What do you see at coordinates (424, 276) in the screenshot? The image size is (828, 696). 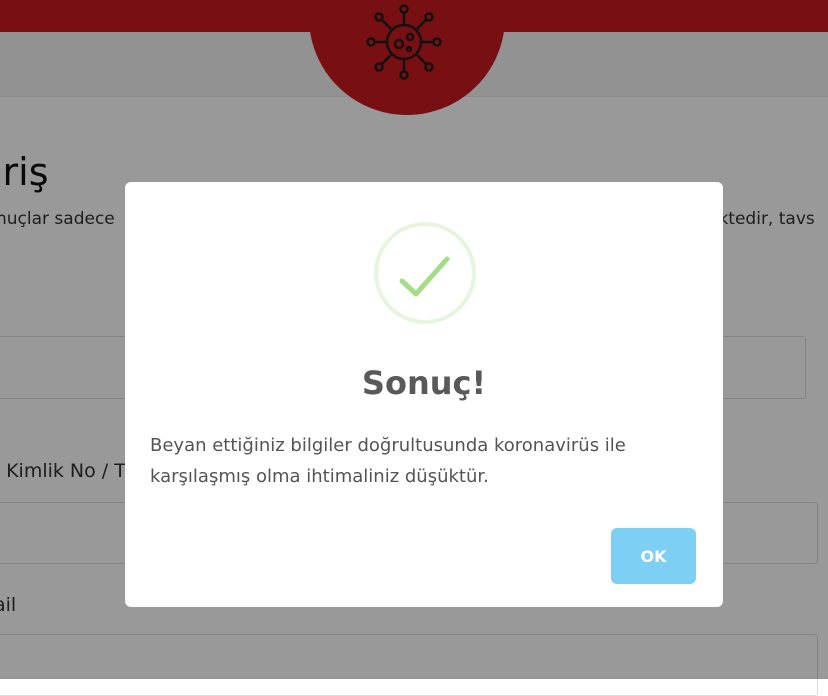 I see `success-check-icon` at bounding box center [424, 276].